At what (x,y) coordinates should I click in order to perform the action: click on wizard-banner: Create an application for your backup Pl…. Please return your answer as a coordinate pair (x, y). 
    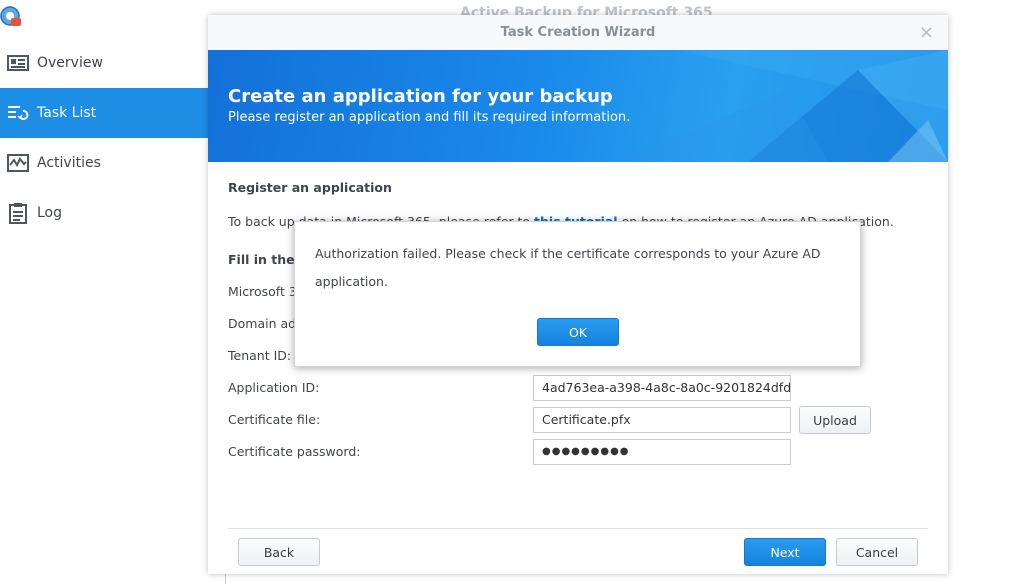
    Looking at the image, I should click on (578, 106).